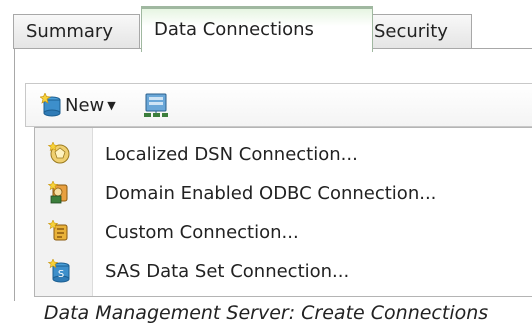 This screenshot has width=532, height=325. What do you see at coordinates (234, 29) in the screenshot?
I see `tab-data-connections-label: Data Connections` at bounding box center [234, 29].